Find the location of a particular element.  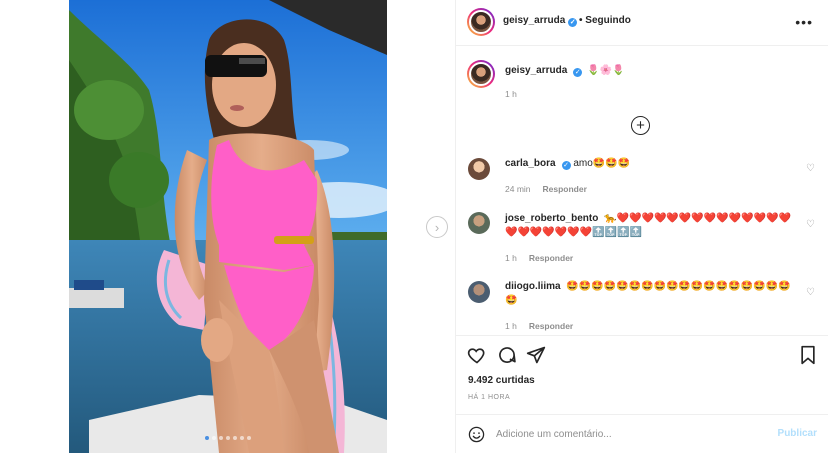

comment-username: diiogo.liima is located at coordinates (533, 286).